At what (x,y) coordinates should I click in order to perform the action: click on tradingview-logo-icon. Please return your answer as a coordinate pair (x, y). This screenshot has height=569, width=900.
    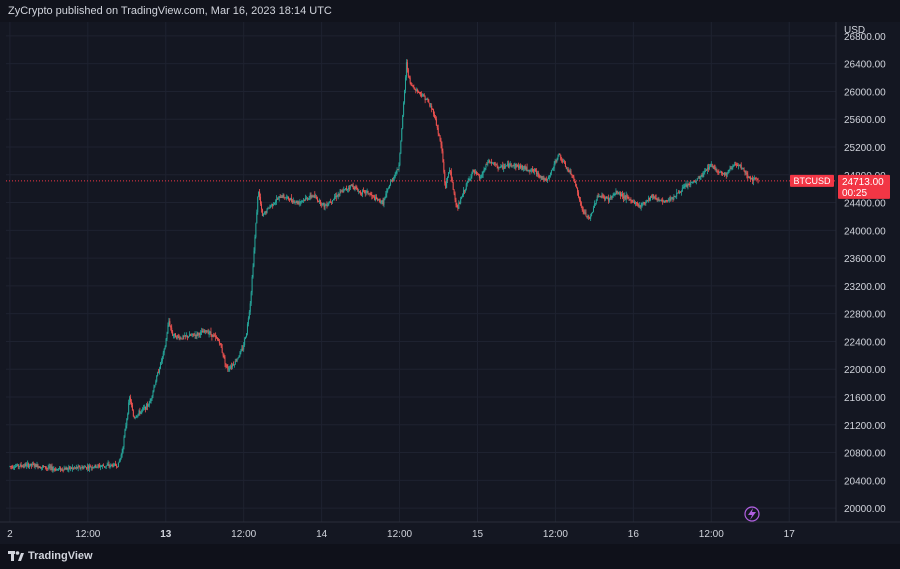
    Looking at the image, I should click on (16, 556).